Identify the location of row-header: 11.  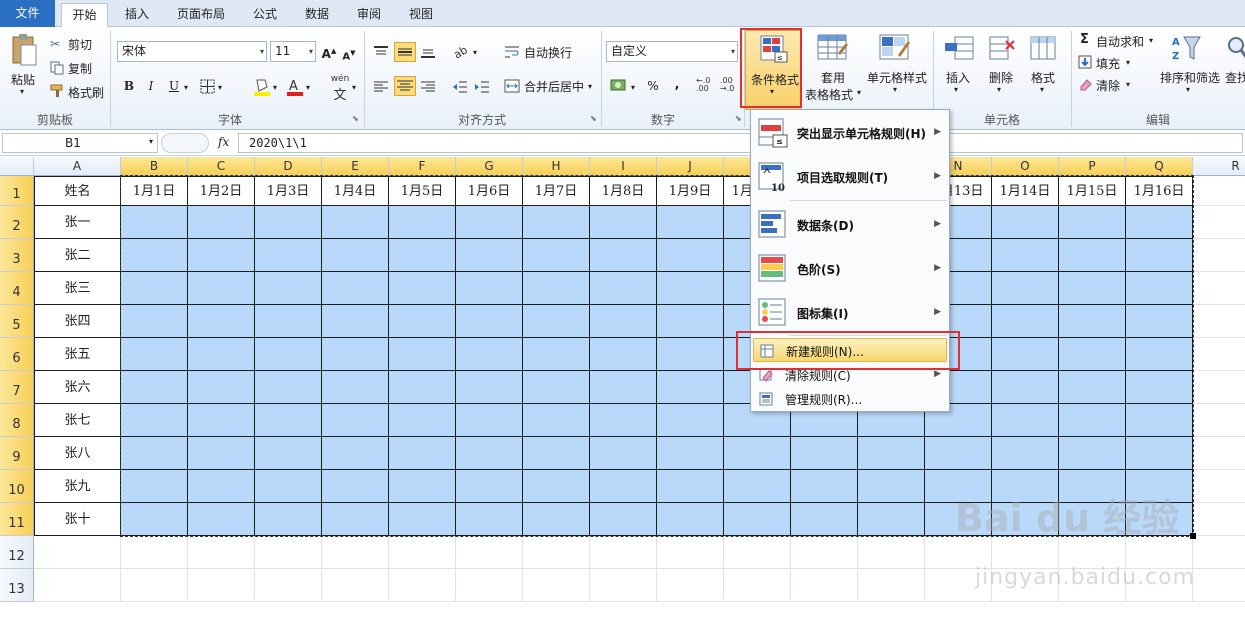
(17, 519).